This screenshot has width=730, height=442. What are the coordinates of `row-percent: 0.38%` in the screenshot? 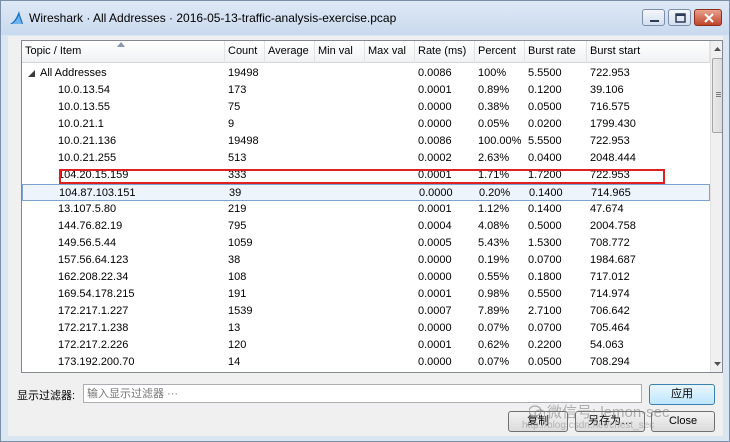 It's located at (494, 107).